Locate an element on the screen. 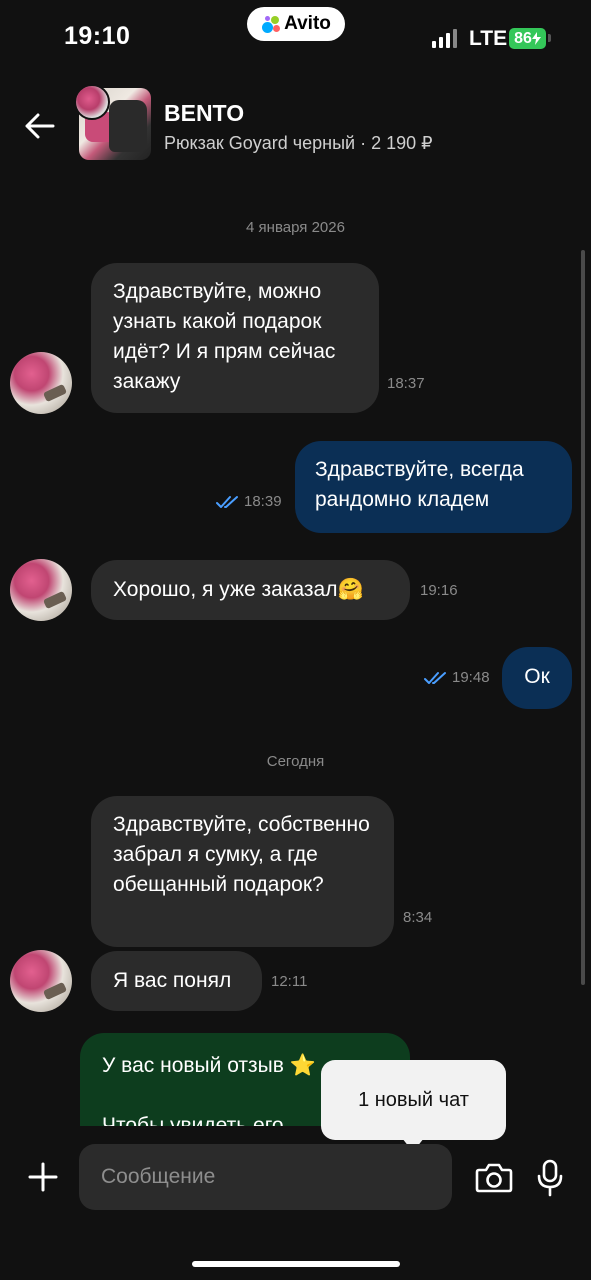 This screenshot has width=591, height=1280. seller-name: BENTO is located at coordinates (204, 113).